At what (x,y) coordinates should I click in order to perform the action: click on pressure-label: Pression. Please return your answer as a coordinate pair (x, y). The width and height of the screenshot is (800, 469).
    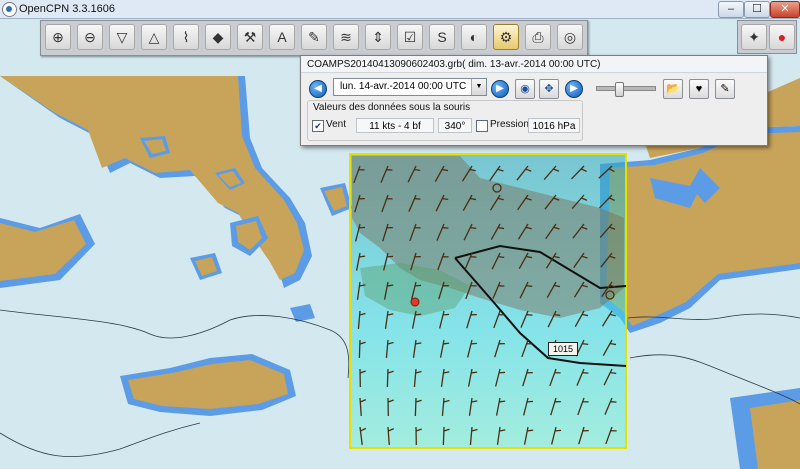
    Looking at the image, I should click on (509, 124).